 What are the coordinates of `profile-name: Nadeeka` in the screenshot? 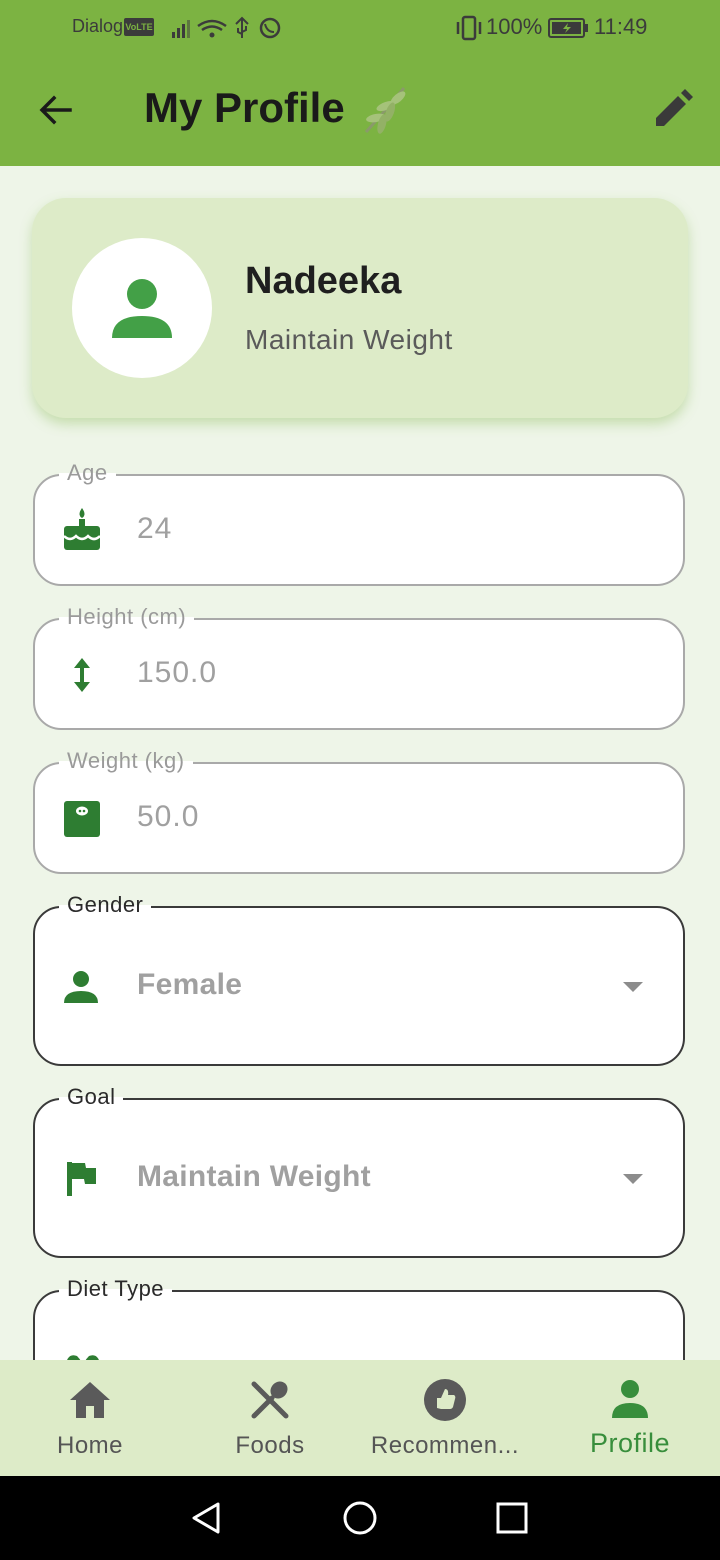 It's located at (323, 281).